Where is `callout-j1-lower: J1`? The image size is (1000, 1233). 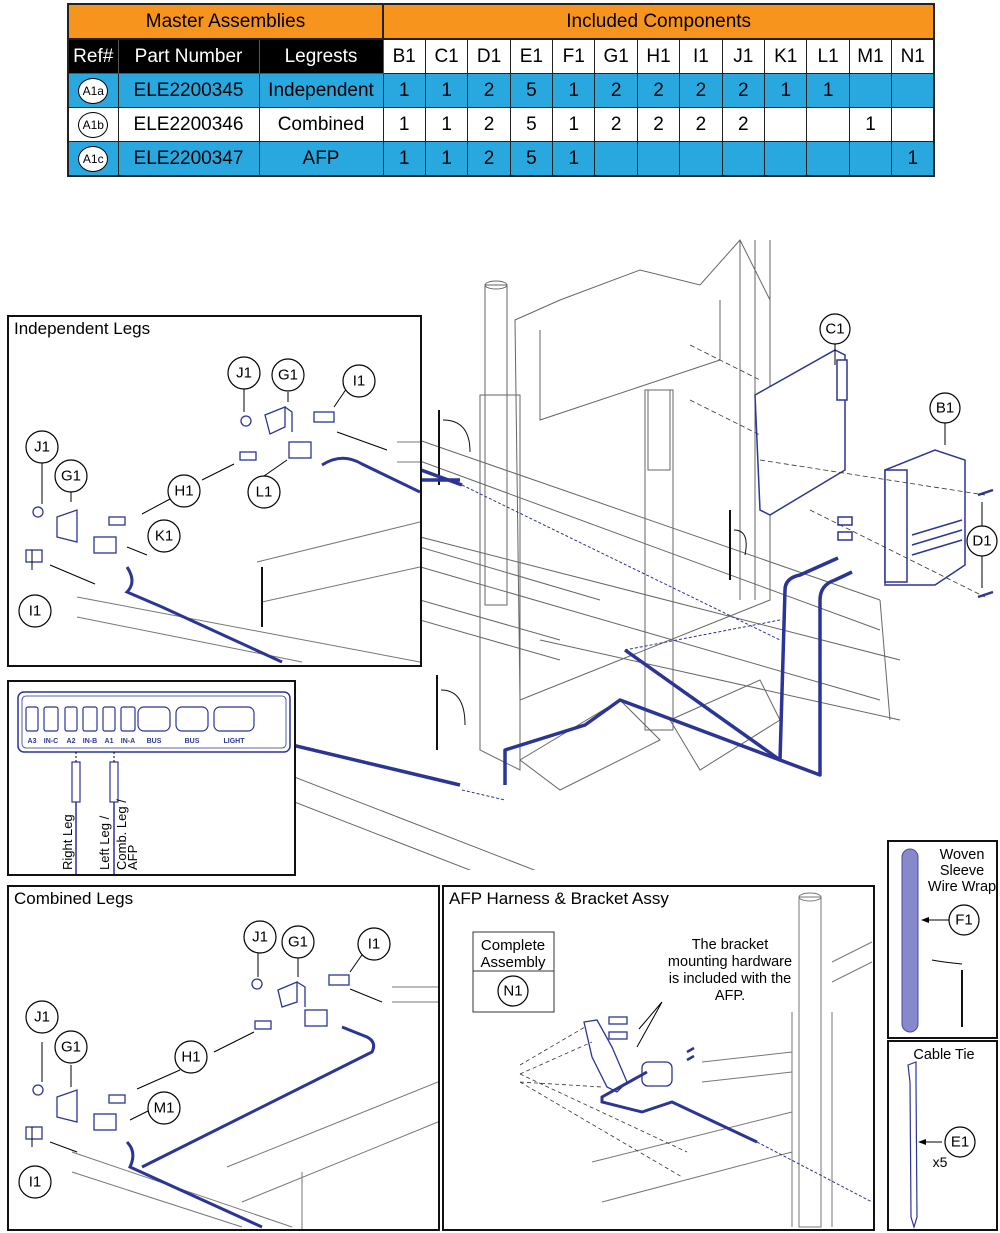 callout-j1-lower: J1 is located at coordinates (42, 447).